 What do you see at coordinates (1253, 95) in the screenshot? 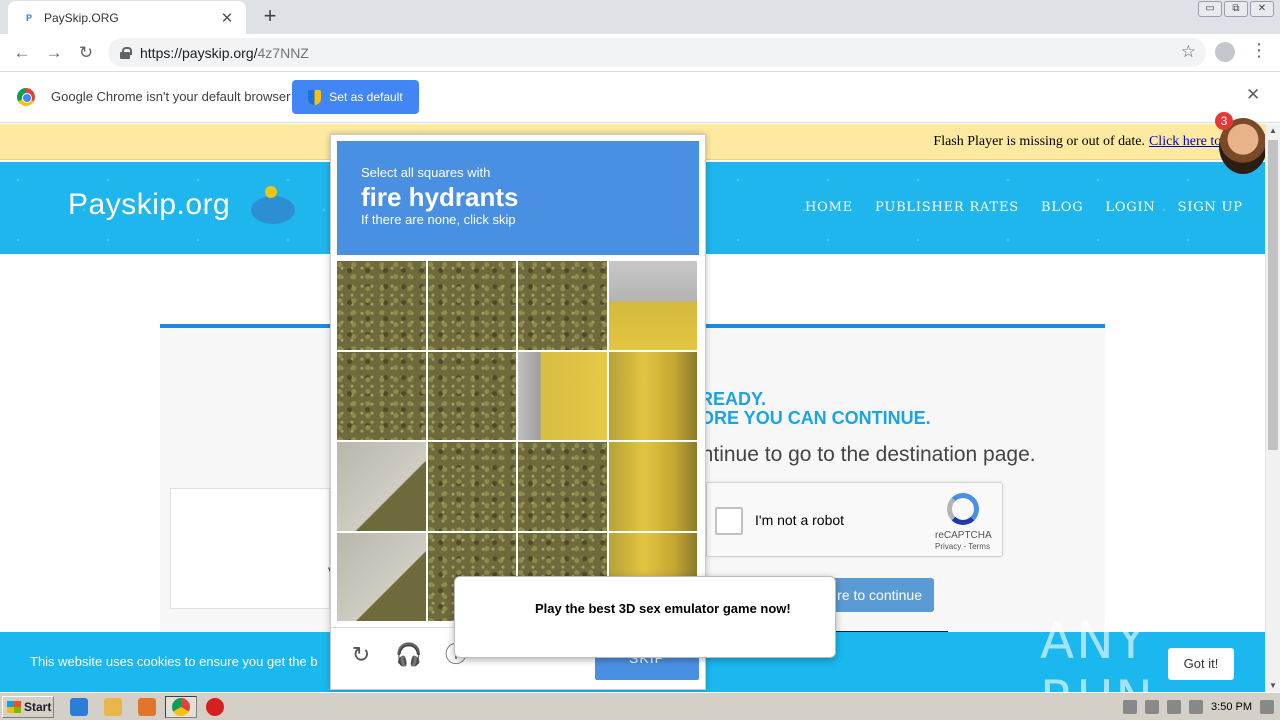
I see `infobar-close-icon: ✕` at bounding box center [1253, 95].